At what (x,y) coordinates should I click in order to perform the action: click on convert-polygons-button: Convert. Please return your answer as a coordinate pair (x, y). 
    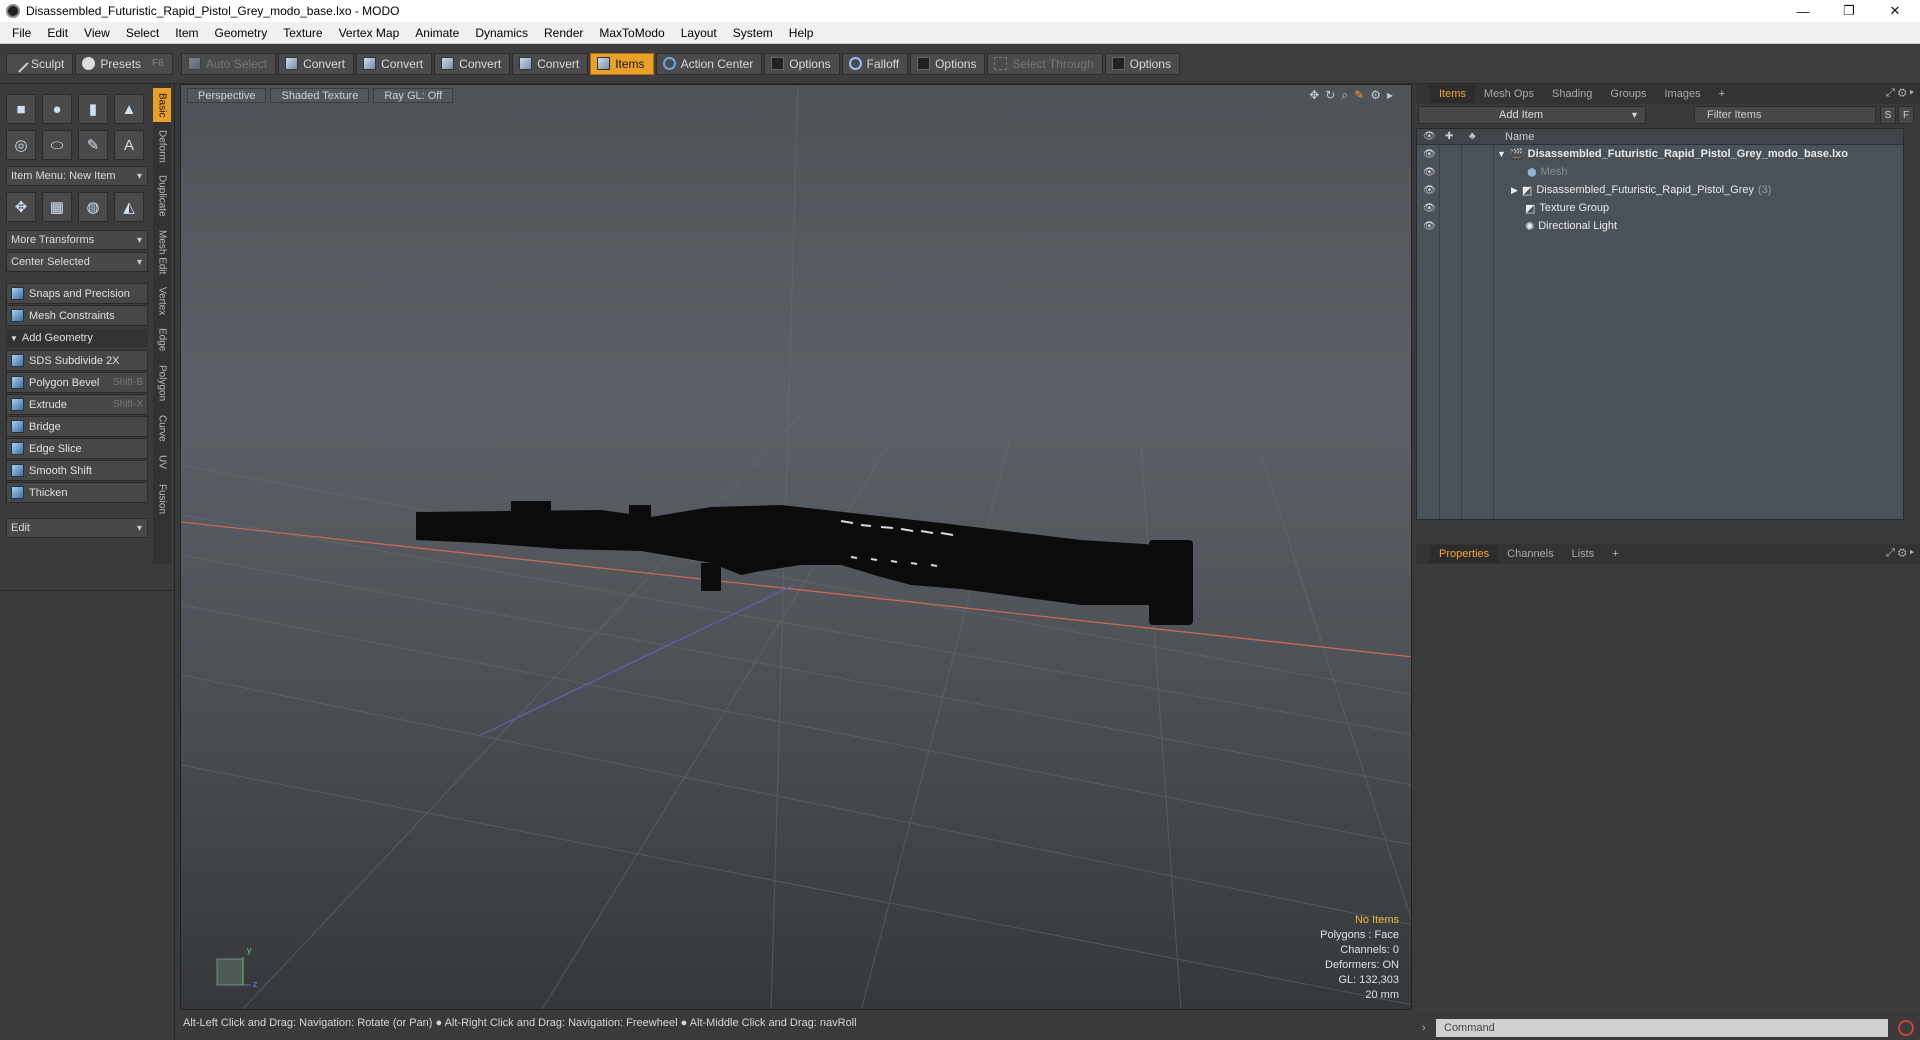
    Looking at the image, I should click on (472, 63).